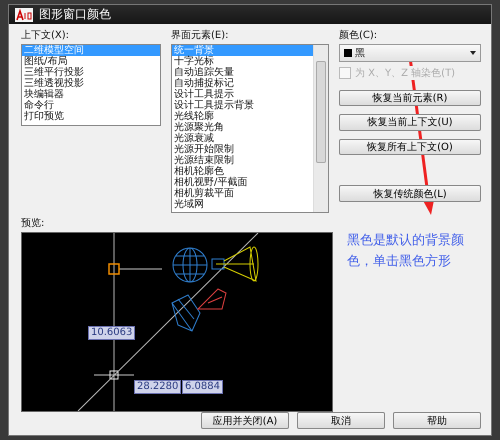  I want to click on context-item: 打印预览, so click(91, 116).